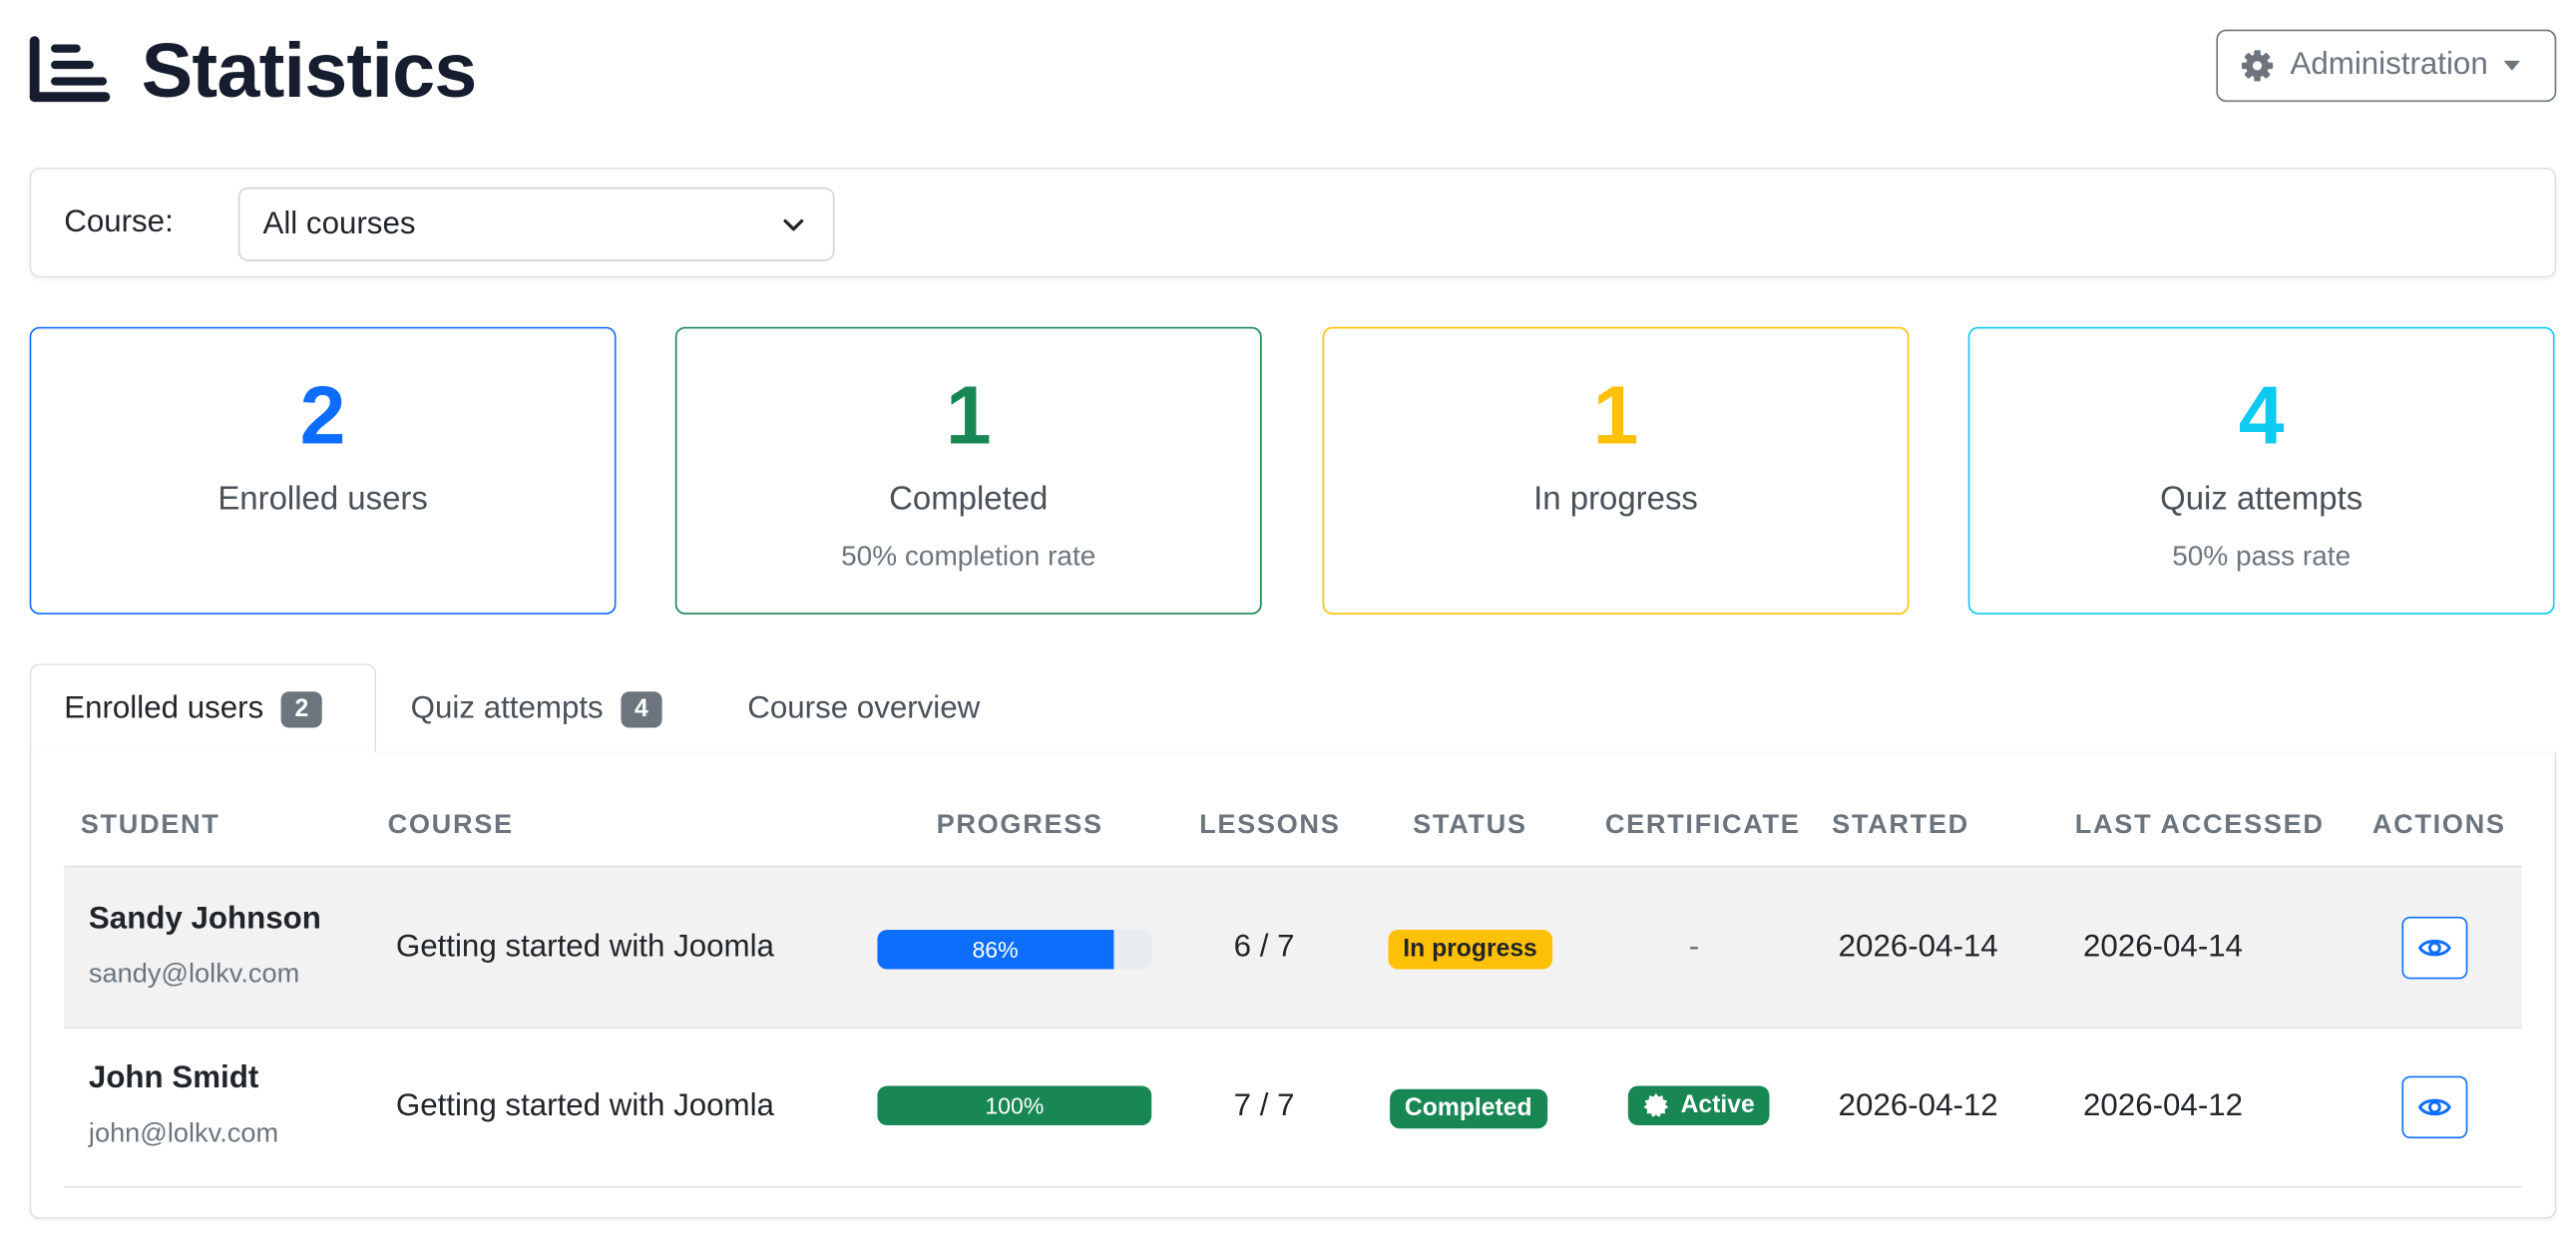  Describe the element at coordinates (2257, 66) in the screenshot. I see `gear-icon` at that location.